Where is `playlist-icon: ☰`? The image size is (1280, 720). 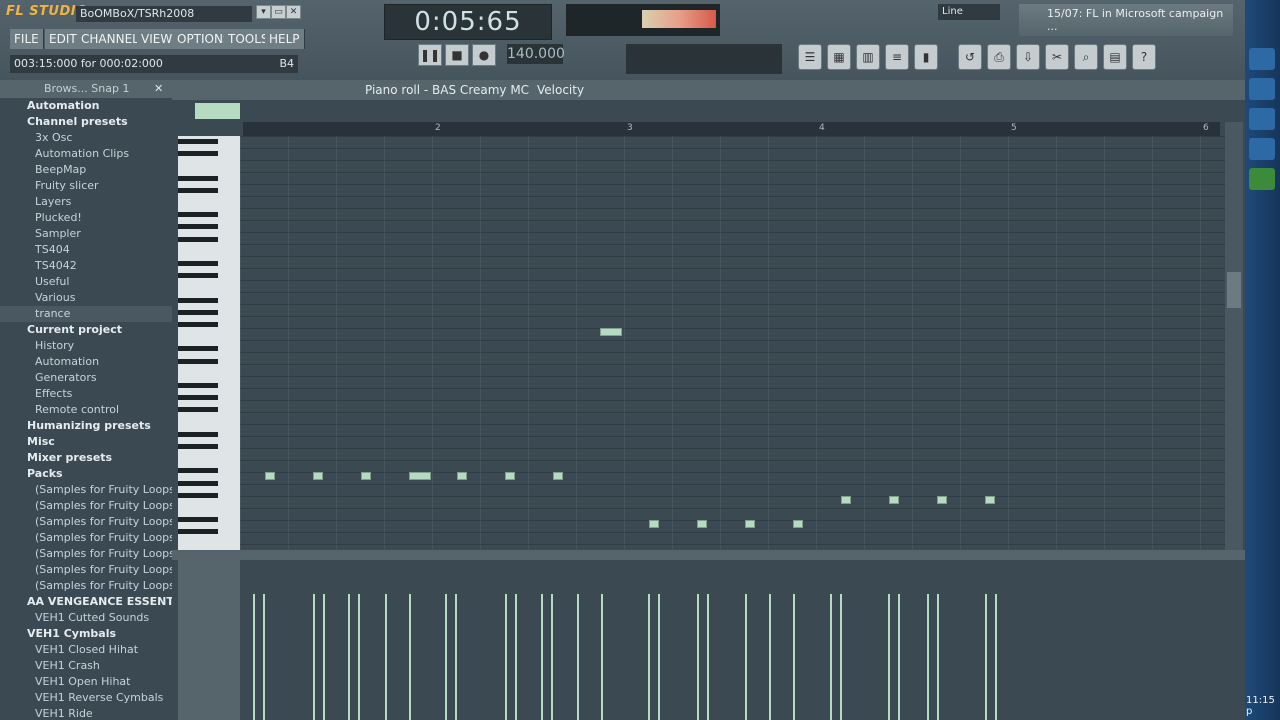 playlist-icon: ☰ is located at coordinates (810, 57).